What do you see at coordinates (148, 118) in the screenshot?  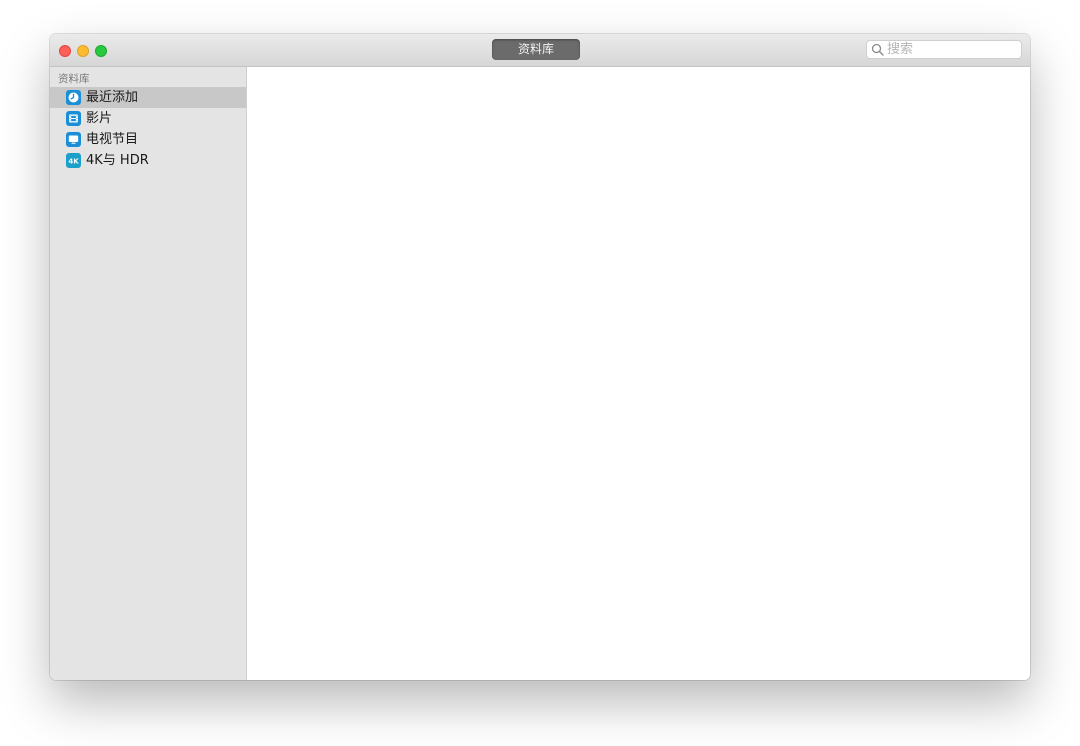 I see `sidebar-item-movies: 影片` at bounding box center [148, 118].